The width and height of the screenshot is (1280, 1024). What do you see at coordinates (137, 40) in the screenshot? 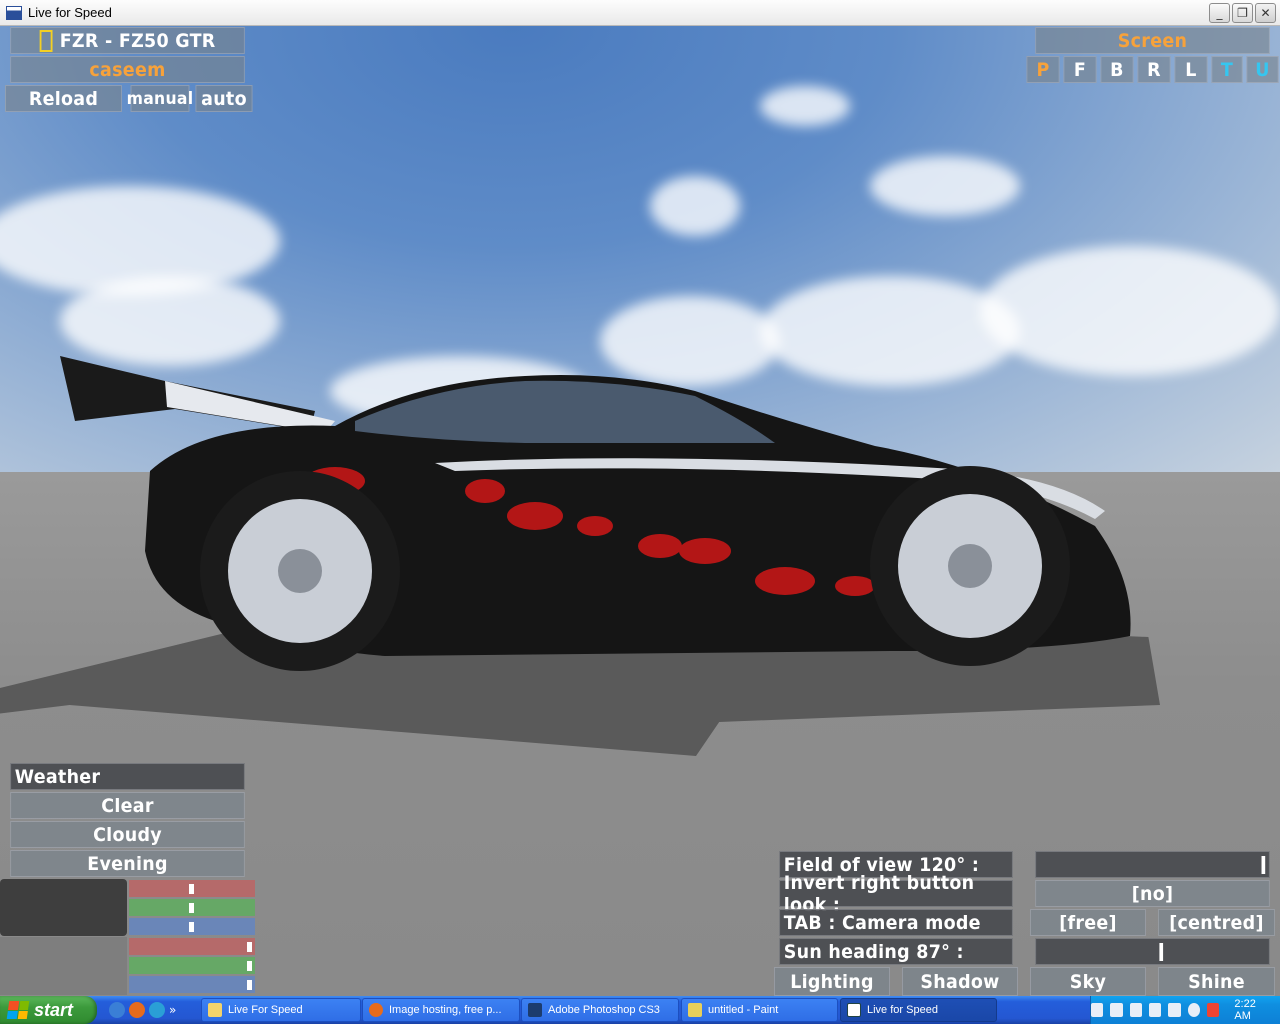
I see `car-name: FZR - FZ50 GTR` at bounding box center [137, 40].